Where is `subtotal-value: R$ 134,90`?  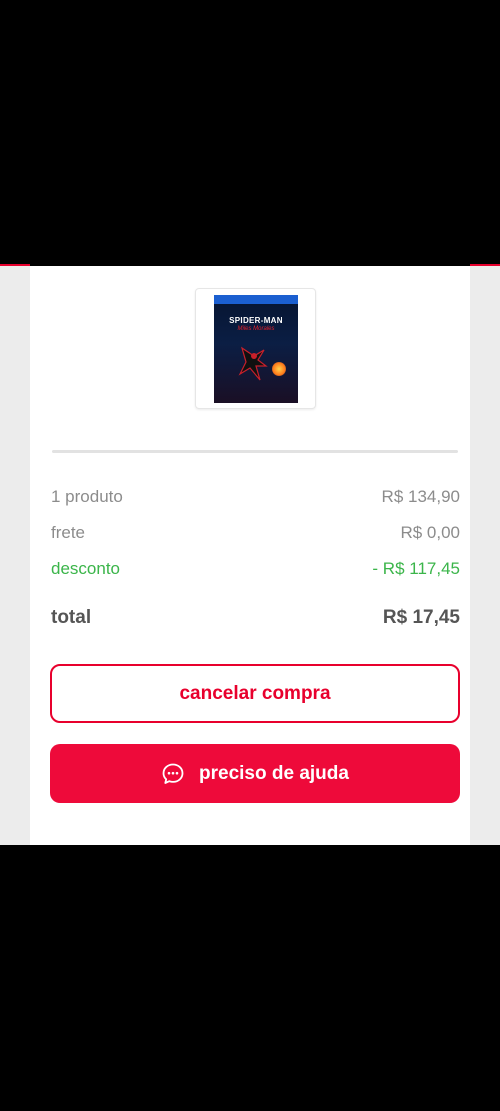
subtotal-value: R$ 134,90 is located at coordinates (420, 496).